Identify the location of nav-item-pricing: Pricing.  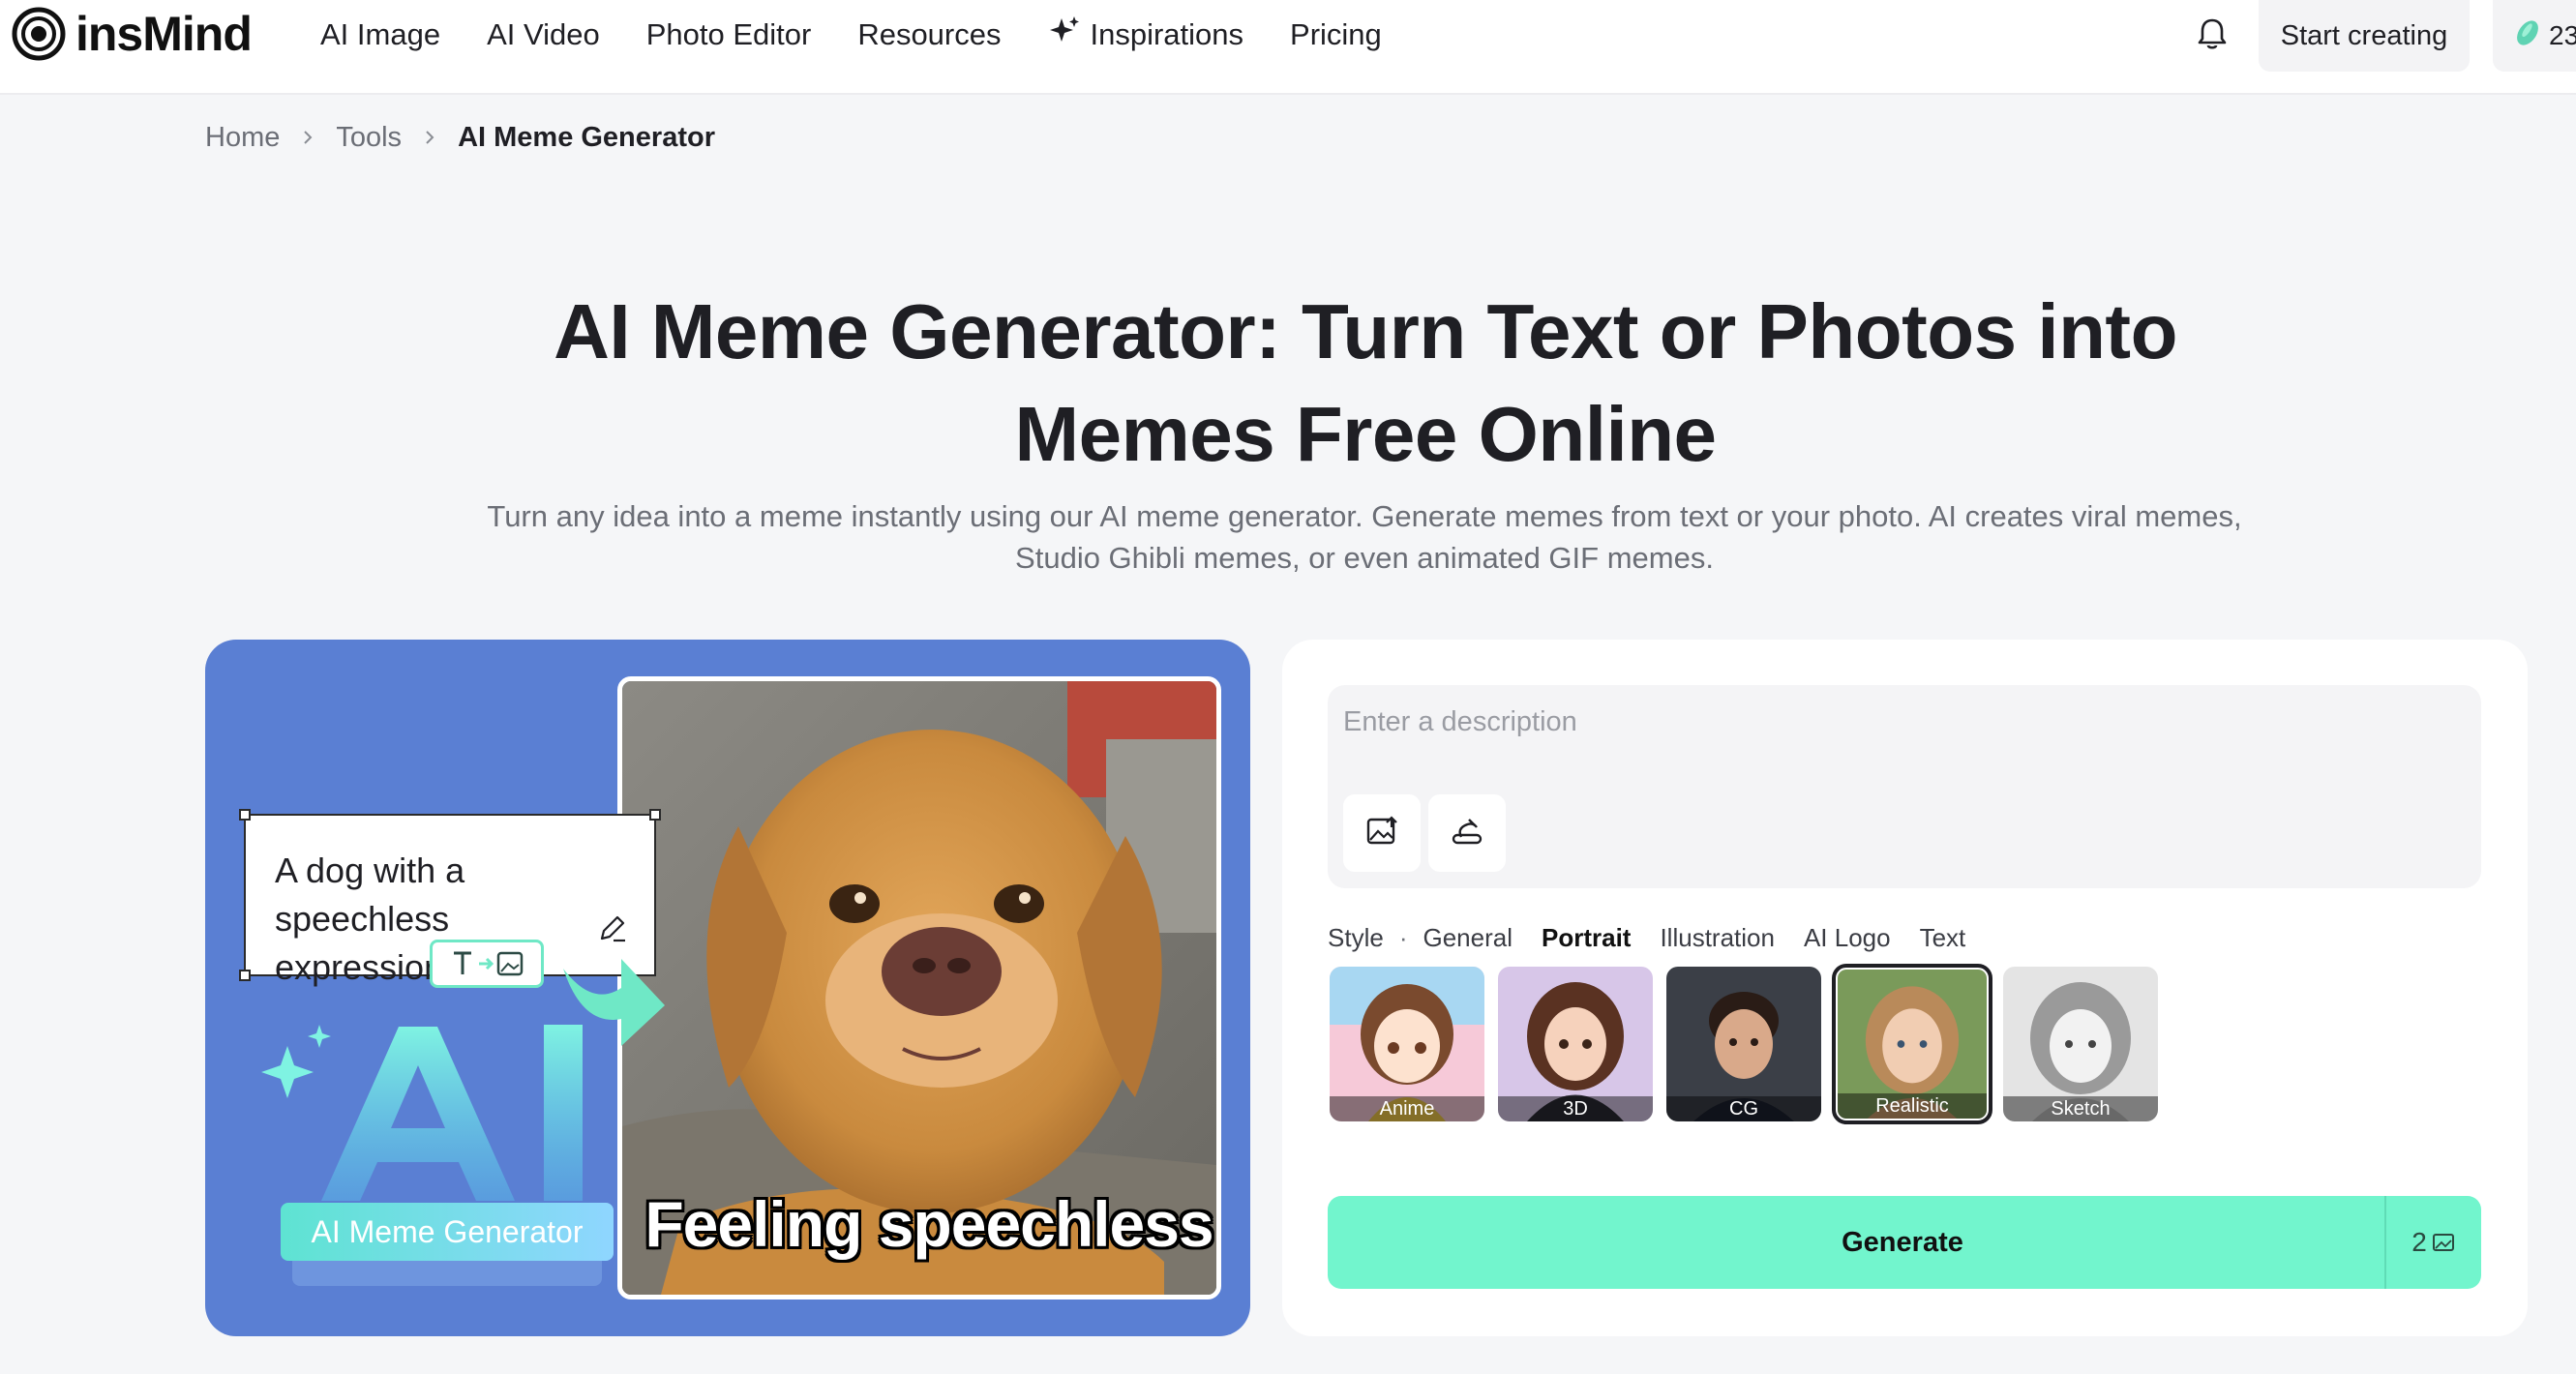
(1336, 35).